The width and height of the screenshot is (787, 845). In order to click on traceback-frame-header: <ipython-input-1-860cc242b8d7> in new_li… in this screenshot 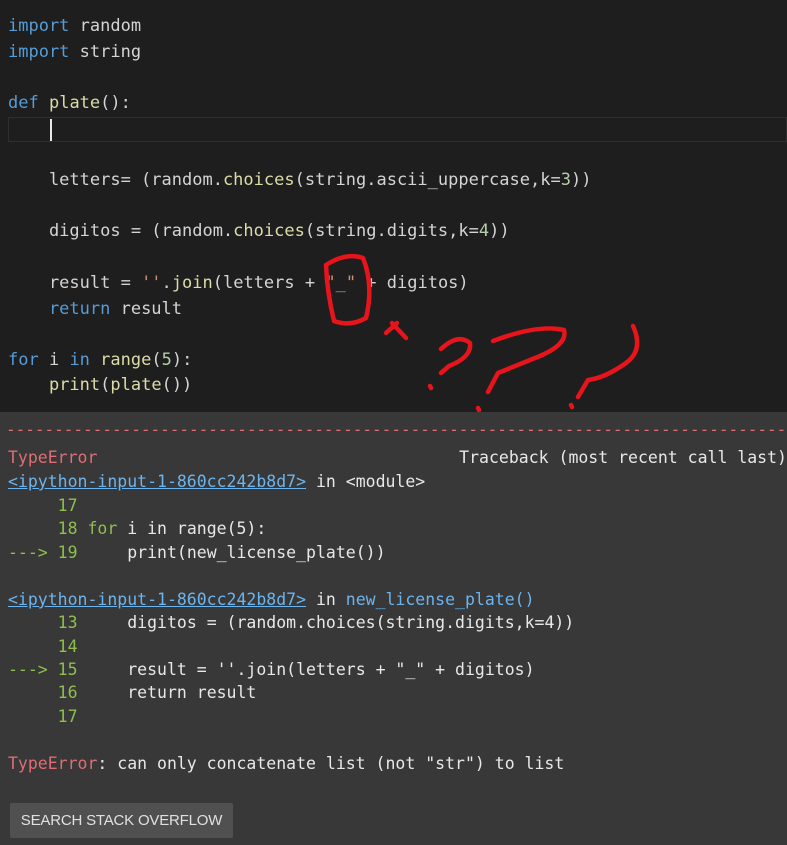, I will do `click(271, 600)`.